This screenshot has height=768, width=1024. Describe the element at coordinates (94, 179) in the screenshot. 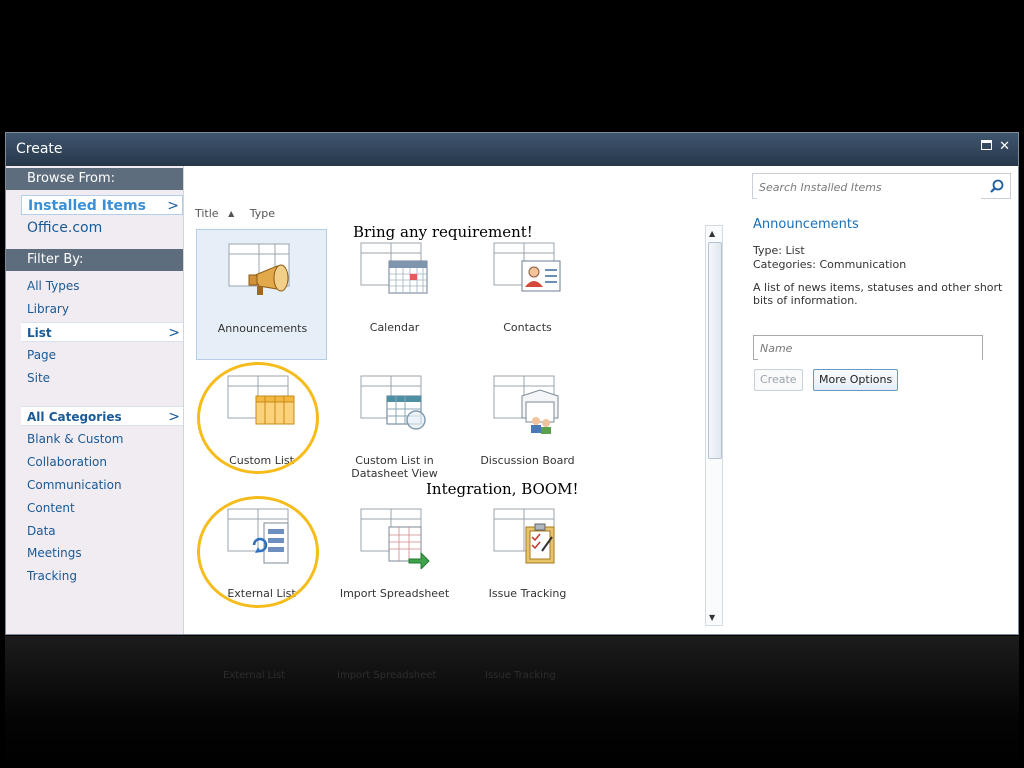

I see `browse-from-header: Browse From:` at that location.